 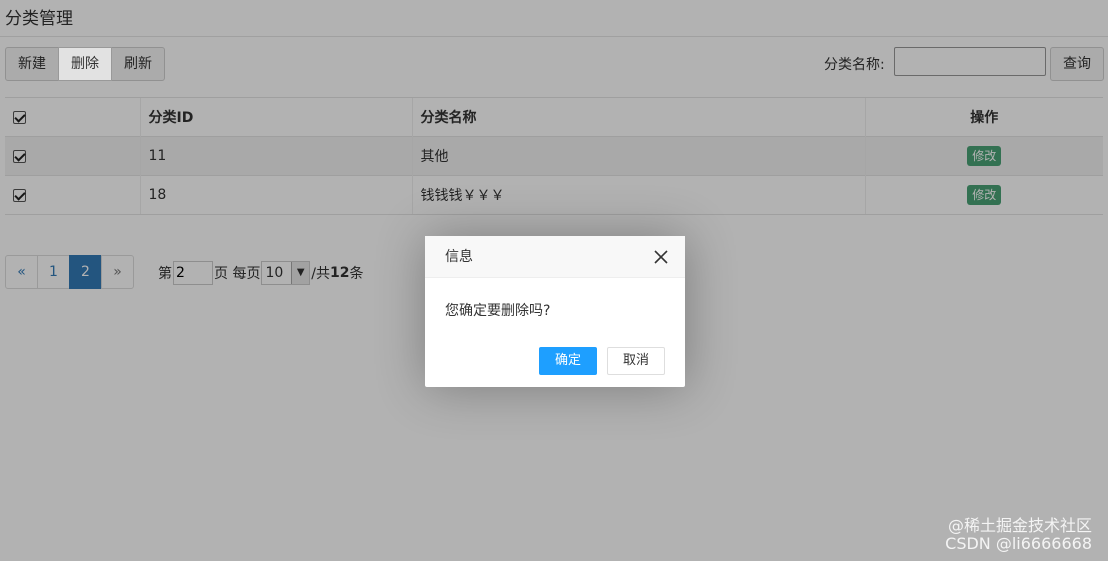 What do you see at coordinates (661, 257) in the screenshot?
I see `close-icon` at bounding box center [661, 257].